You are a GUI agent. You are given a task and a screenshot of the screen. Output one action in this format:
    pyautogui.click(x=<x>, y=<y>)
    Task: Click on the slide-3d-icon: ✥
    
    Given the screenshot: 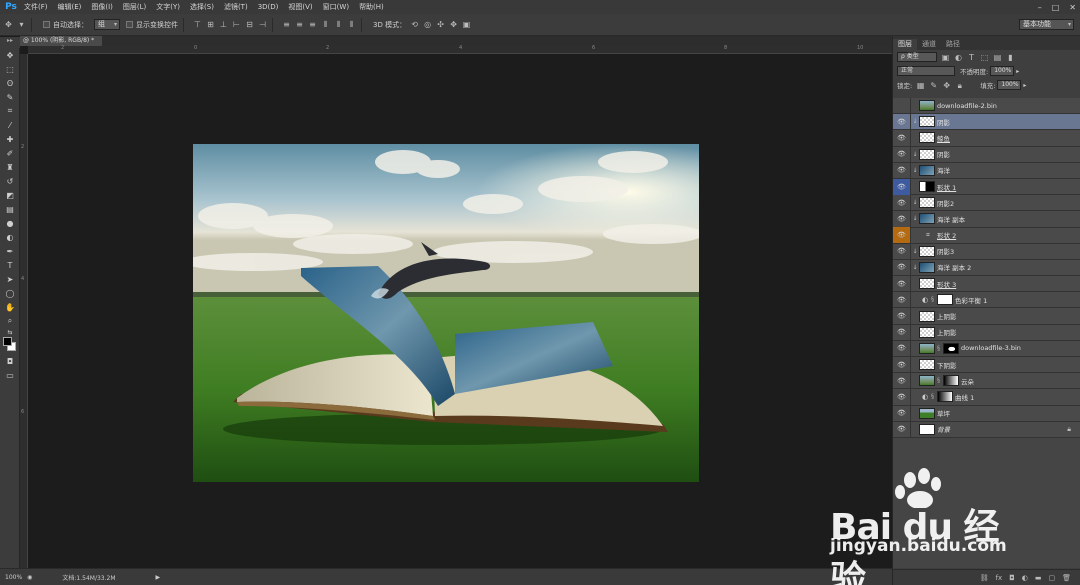 What is the action you would take?
    pyautogui.click(x=453, y=24)
    